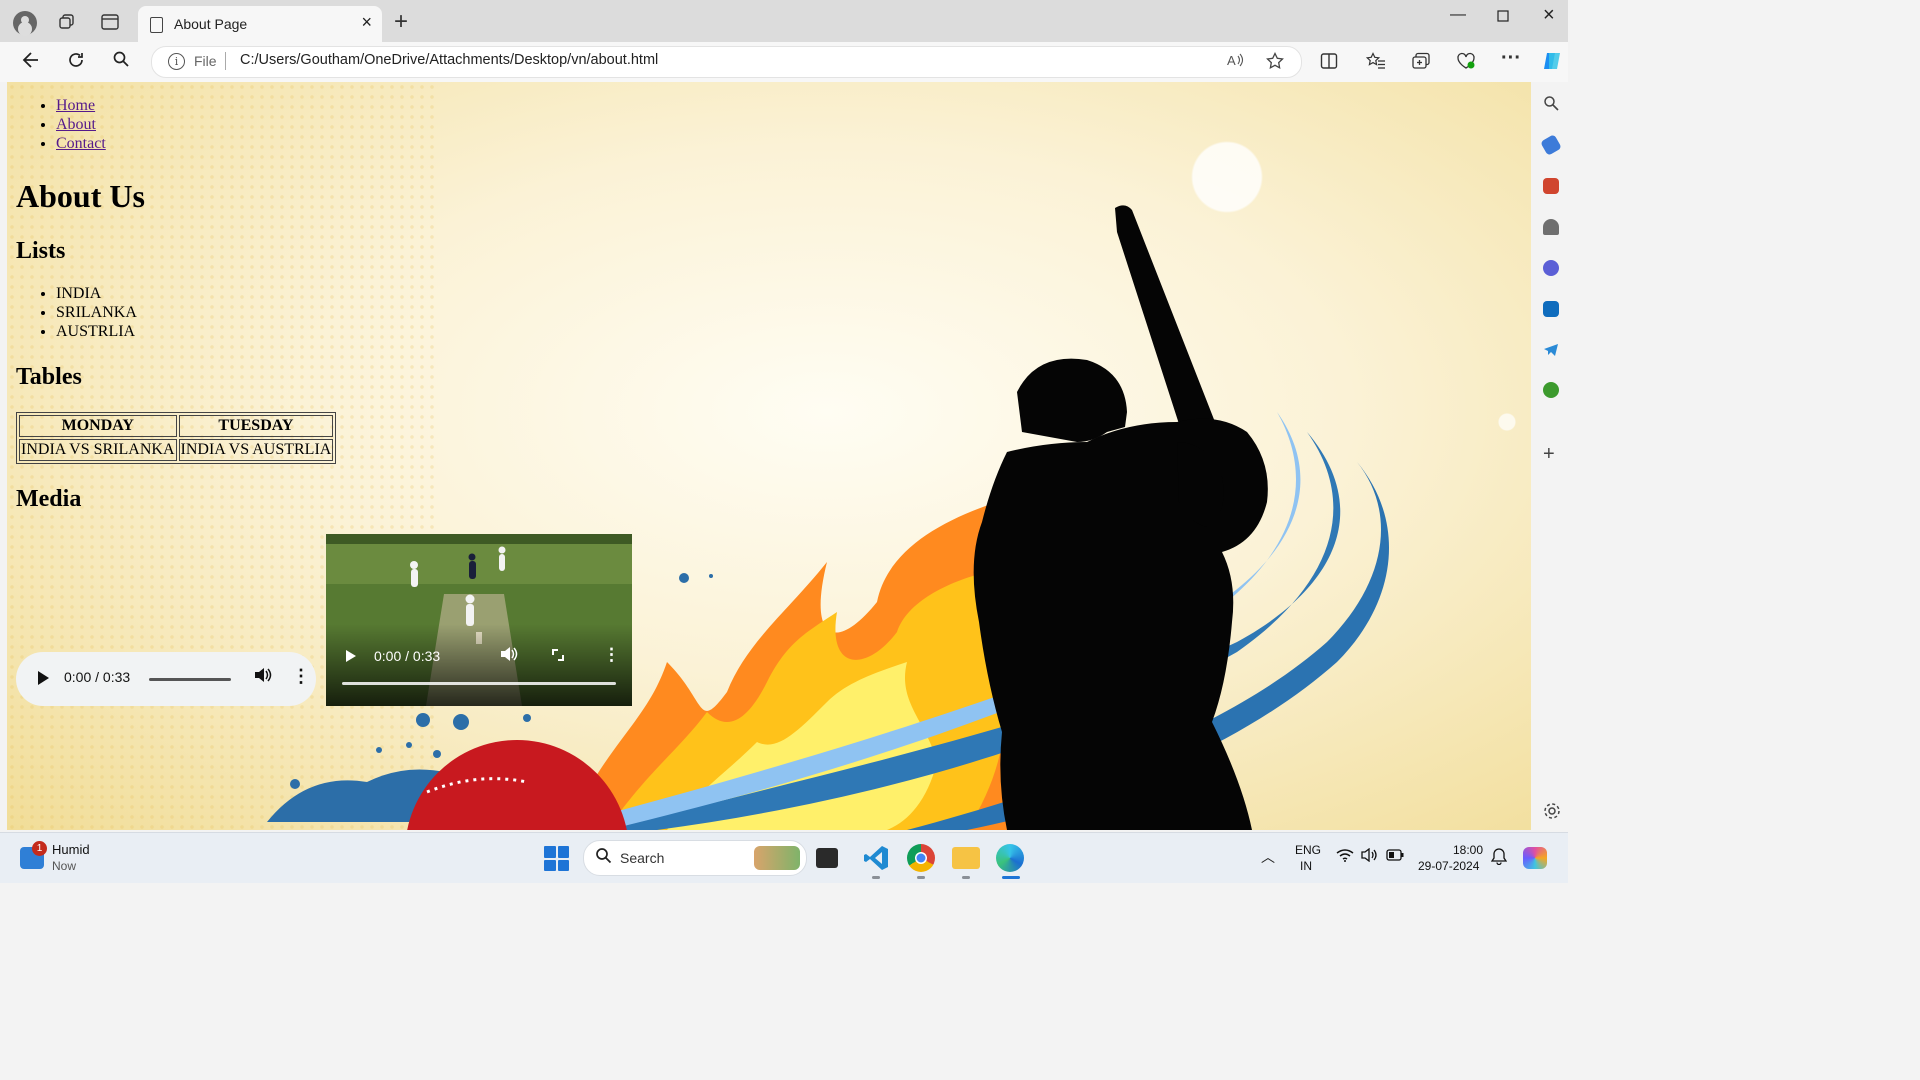 This screenshot has height=1080, width=1920. I want to click on search-highlight-image, so click(777, 858).